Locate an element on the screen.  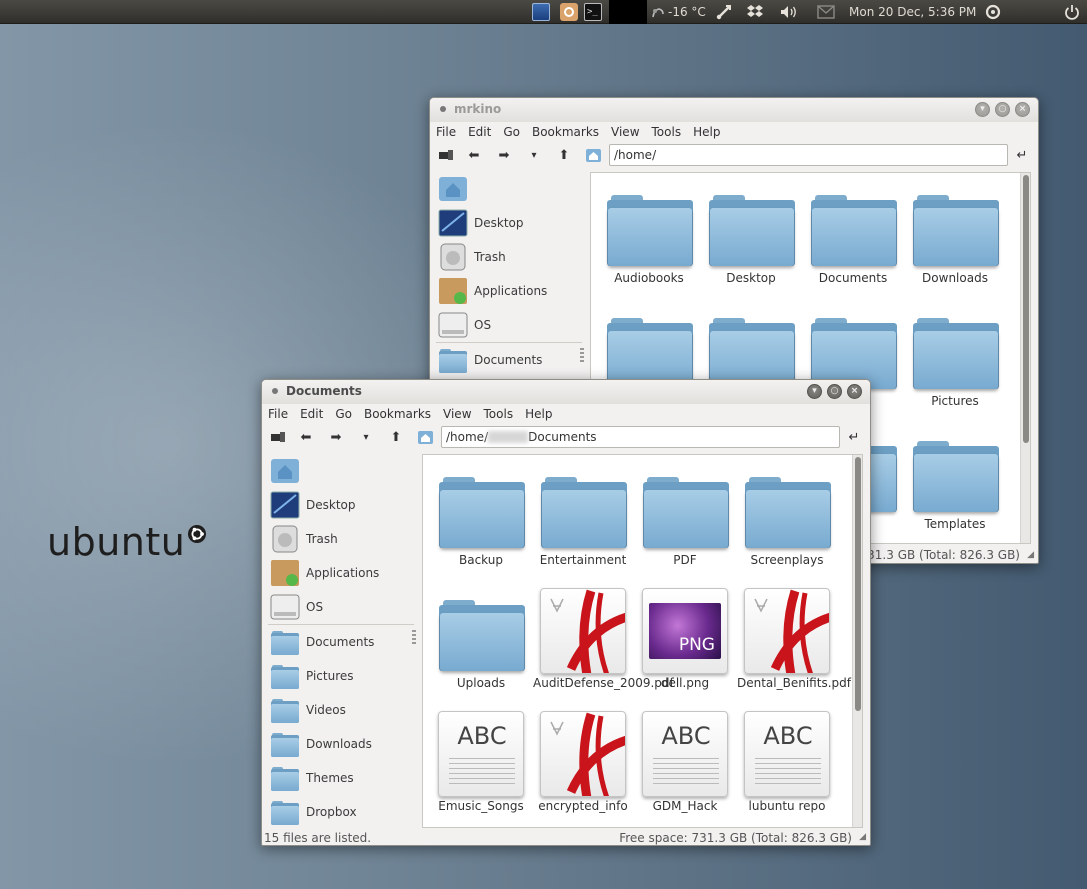
weather-indicator: -16 °C is located at coordinates (678, 12).